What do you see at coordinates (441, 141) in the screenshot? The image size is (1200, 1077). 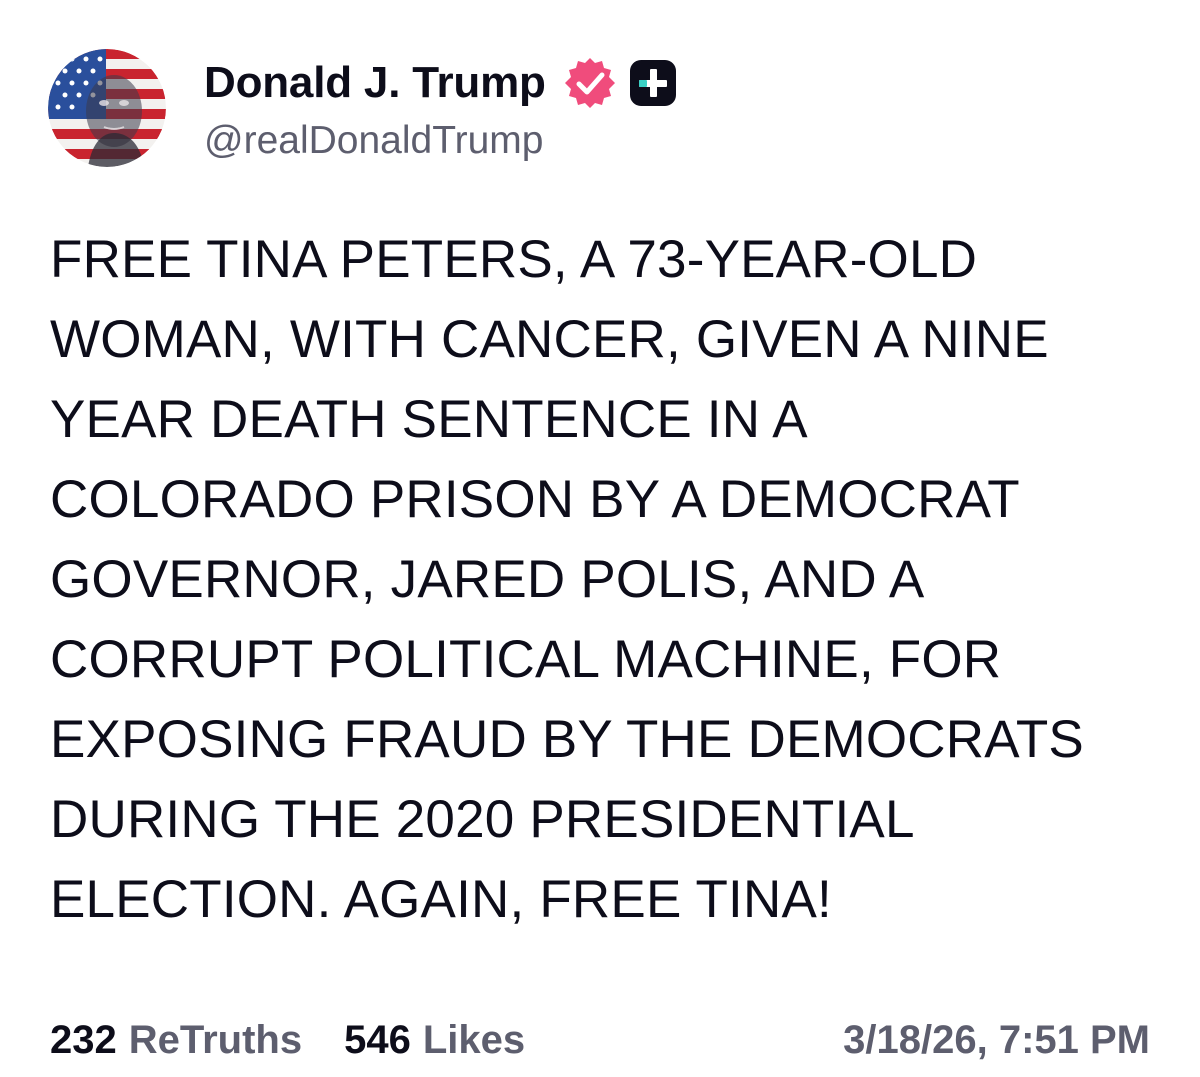 I see `author-handle: @realDonaldTrump` at bounding box center [441, 141].